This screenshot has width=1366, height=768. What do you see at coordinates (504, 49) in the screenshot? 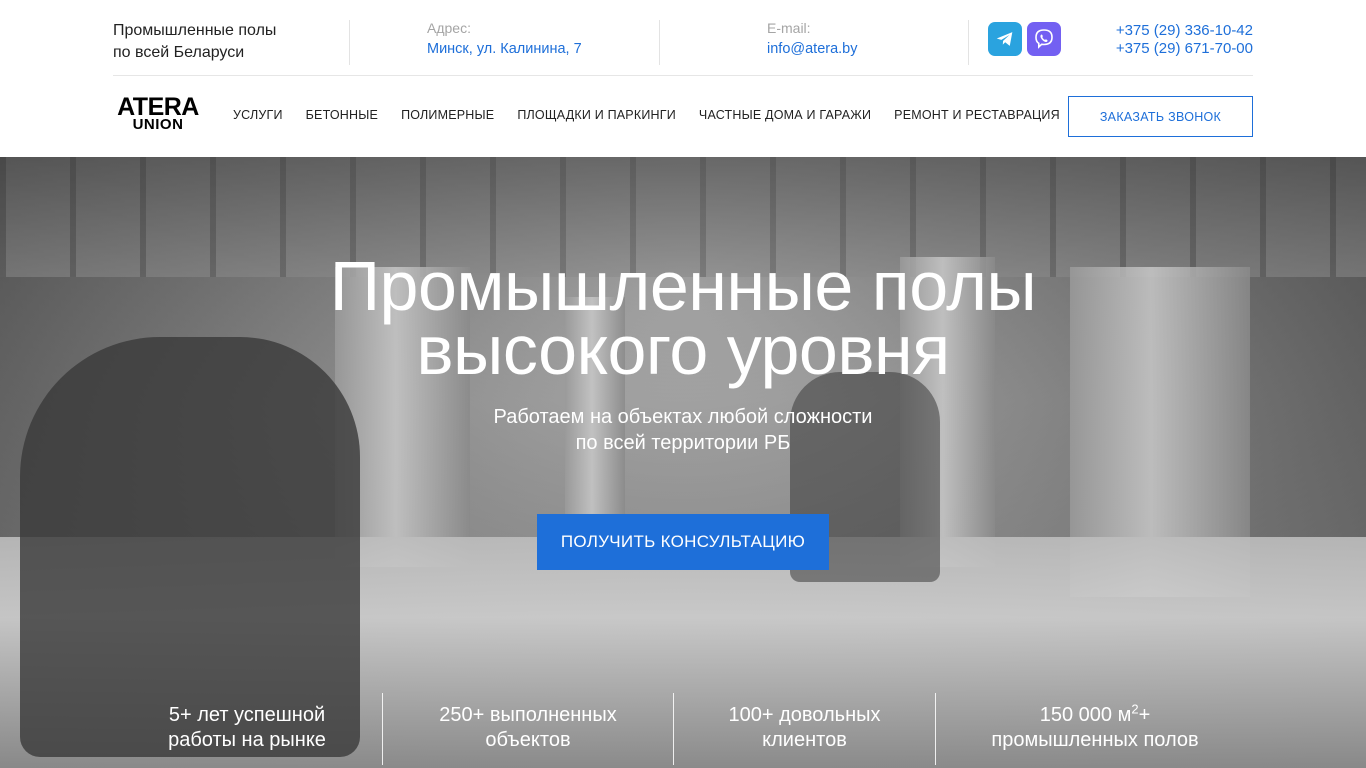
I see `address-link: Минск, ул. Калинина, 7` at bounding box center [504, 49].